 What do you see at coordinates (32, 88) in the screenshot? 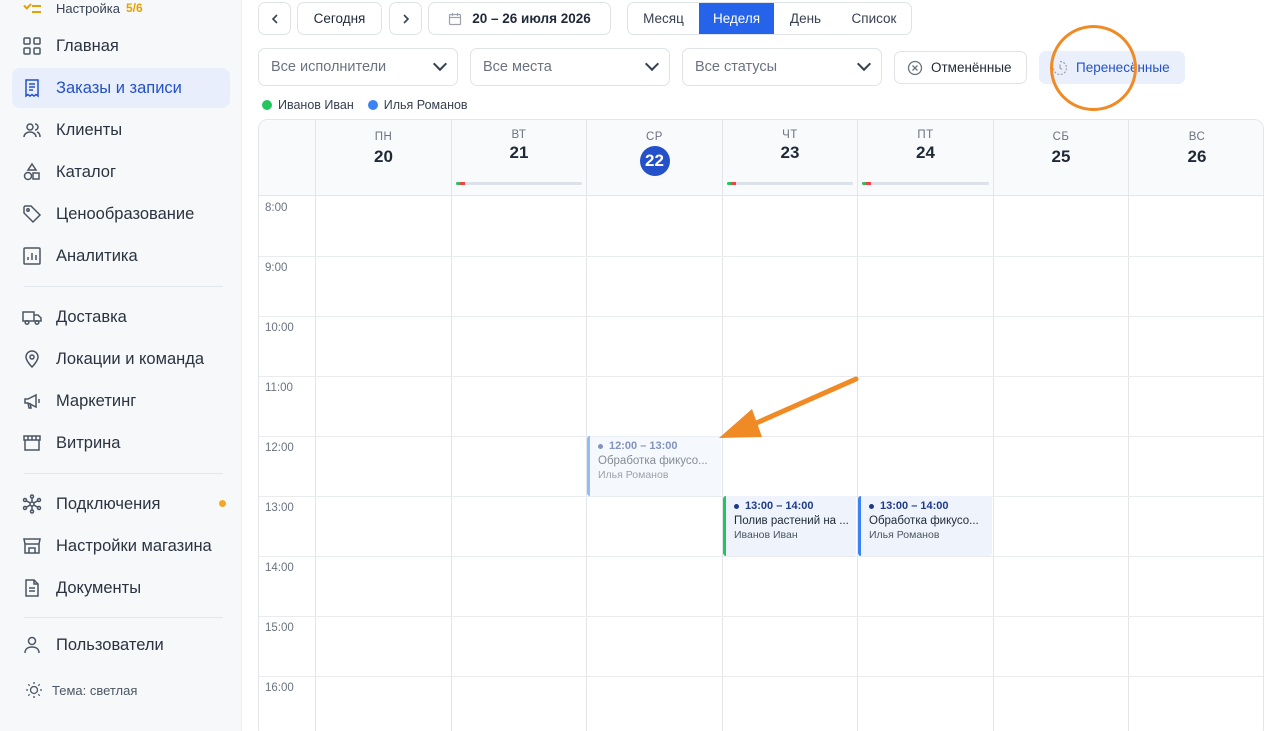
I see `receipt-icon` at bounding box center [32, 88].